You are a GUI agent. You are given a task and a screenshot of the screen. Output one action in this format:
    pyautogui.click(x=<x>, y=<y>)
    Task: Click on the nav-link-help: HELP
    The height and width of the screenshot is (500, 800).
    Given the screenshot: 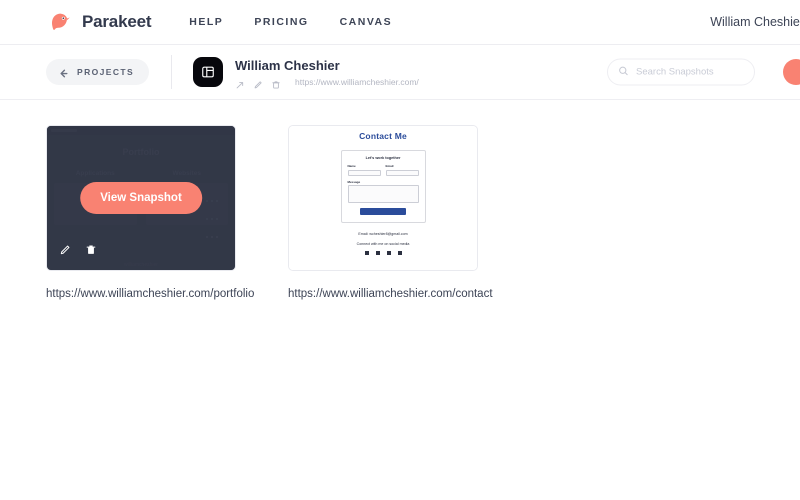 What is the action you would take?
    pyautogui.click(x=206, y=22)
    